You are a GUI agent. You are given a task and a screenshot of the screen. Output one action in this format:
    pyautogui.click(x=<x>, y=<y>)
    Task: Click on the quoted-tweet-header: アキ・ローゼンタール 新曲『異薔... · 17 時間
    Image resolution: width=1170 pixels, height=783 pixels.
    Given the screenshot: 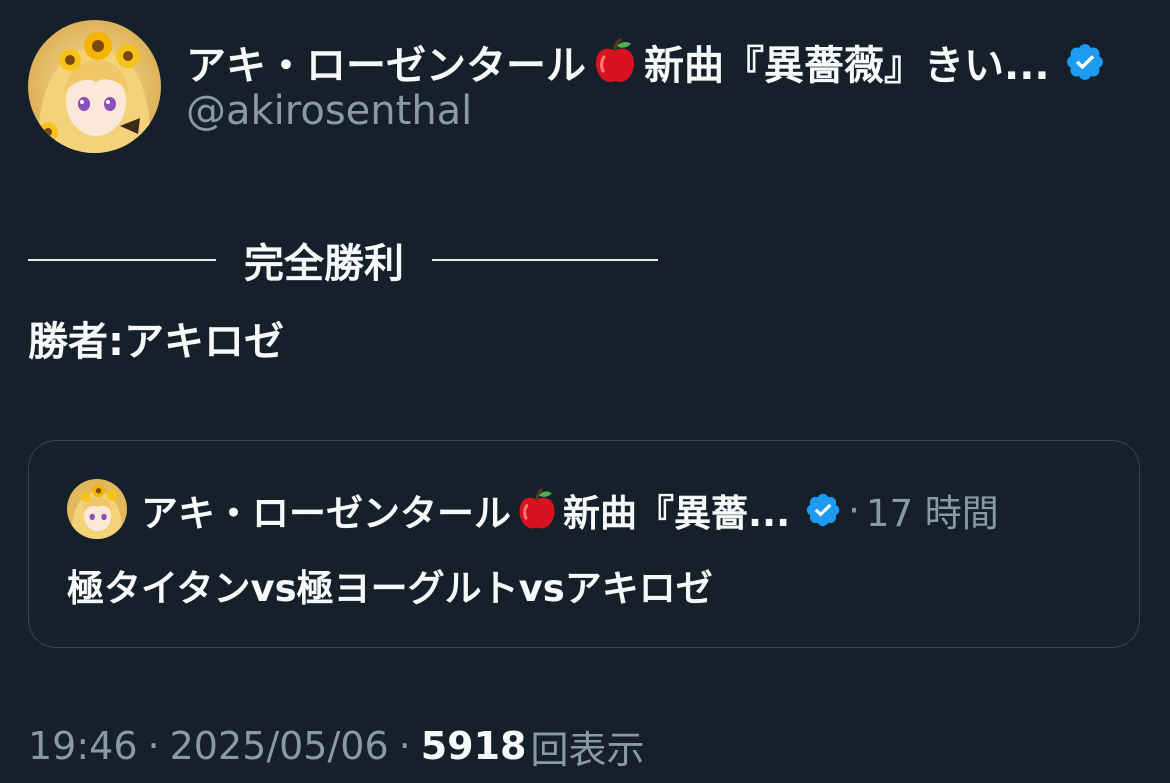 What is the action you would take?
    pyautogui.click(x=570, y=510)
    